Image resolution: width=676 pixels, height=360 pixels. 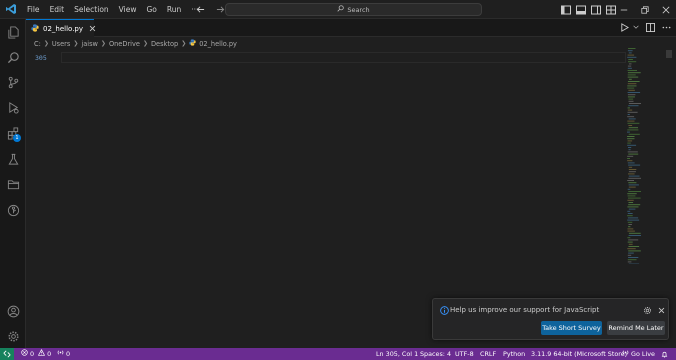 What do you see at coordinates (41, 58) in the screenshot?
I see `line-number: 305` at bounding box center [41, 58].